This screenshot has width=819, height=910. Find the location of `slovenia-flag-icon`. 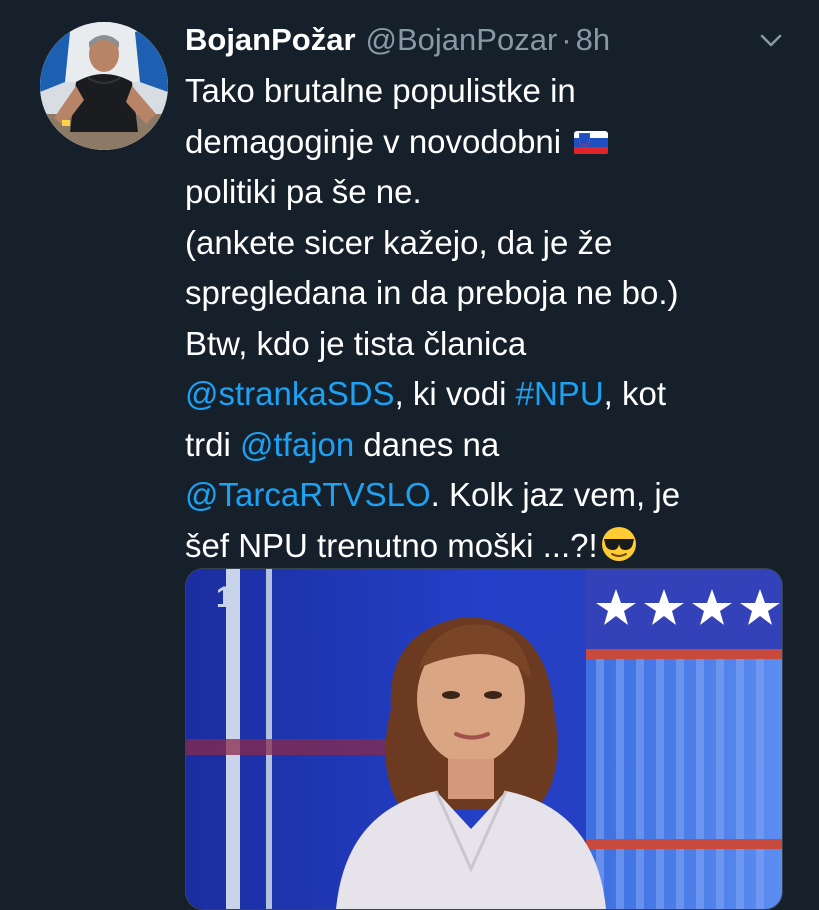

slovenia-flag-icon is located at coordinates (591, 142).